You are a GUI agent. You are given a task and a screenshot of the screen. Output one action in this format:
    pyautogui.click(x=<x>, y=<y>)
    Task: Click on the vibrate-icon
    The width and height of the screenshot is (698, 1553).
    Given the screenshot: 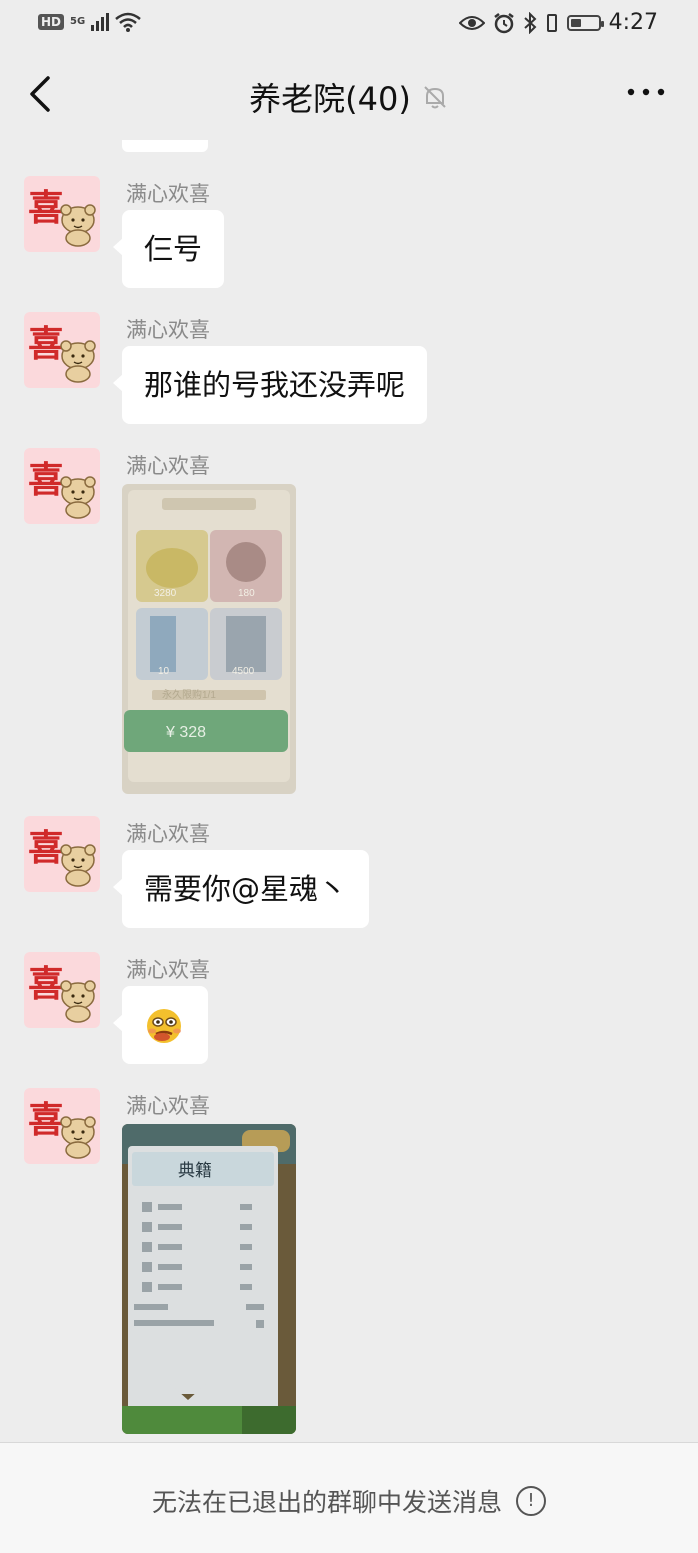 What is the action you would take?
    pyautogui.click(x=551, y=22)
    